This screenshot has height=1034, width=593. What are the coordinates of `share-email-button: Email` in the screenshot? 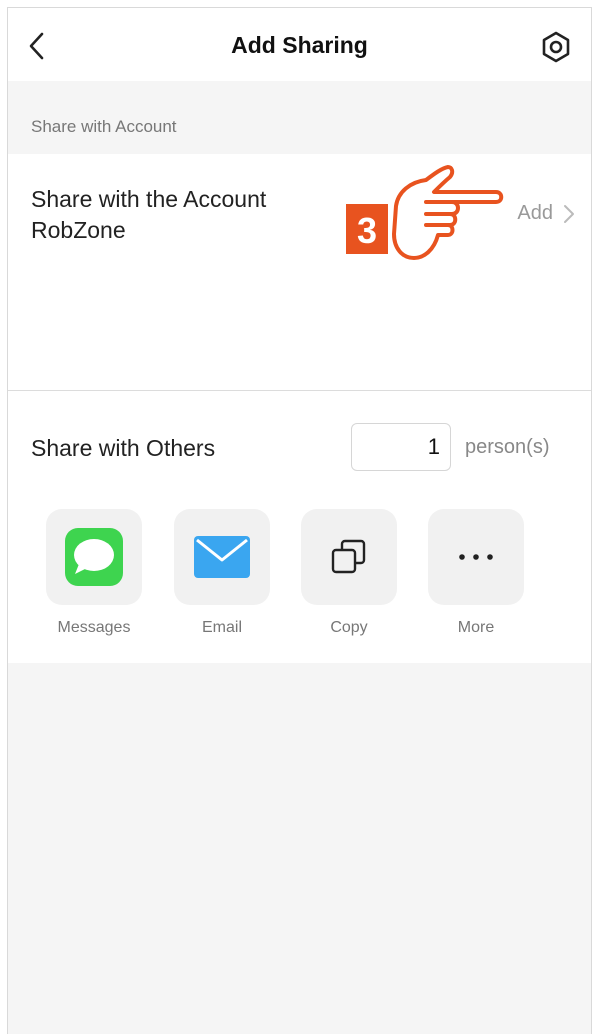 It's located at (222, 573).